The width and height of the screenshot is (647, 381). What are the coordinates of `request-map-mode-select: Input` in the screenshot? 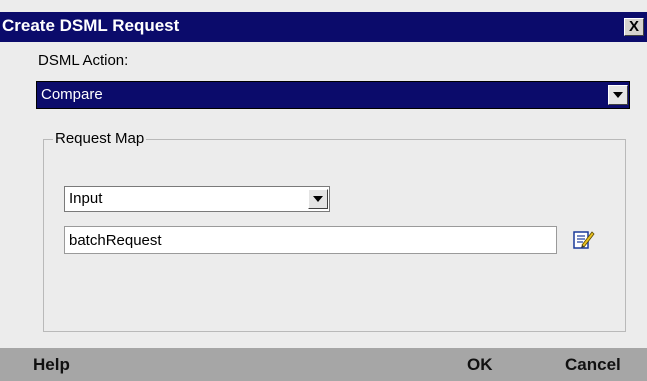 It's located at (197, 199).